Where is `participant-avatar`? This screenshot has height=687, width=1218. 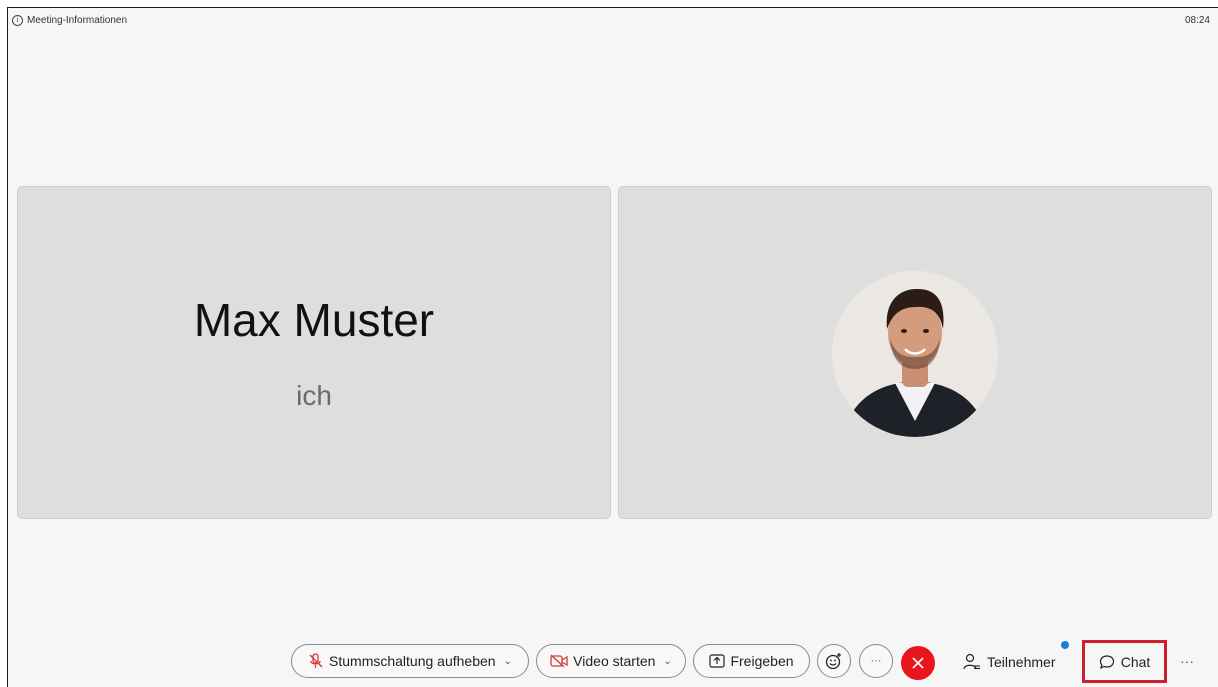
participant-avatar is located at coordinates (915, 354).